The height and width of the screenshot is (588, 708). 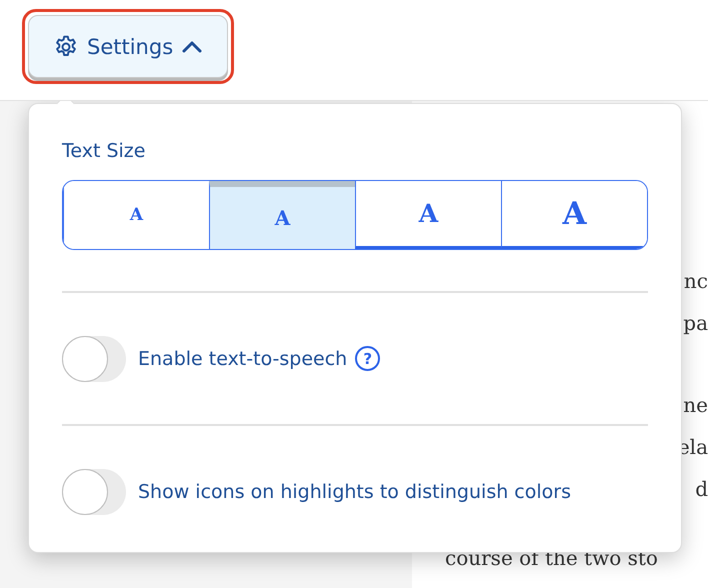 I want to click on article-text: ne, so click(x=695, y=405).